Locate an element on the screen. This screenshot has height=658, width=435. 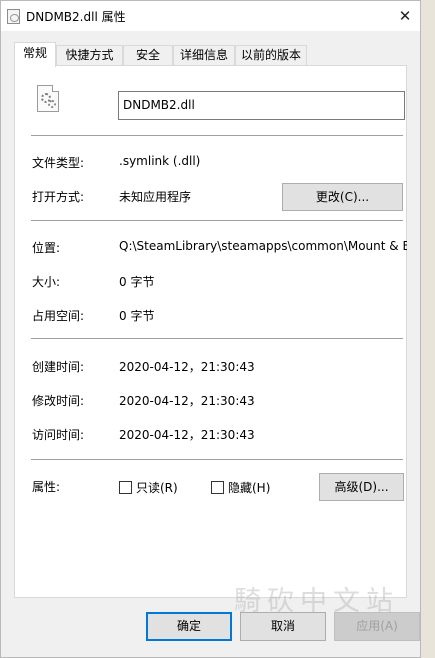
close-button: ✕ is located at coordinates (405, 16).